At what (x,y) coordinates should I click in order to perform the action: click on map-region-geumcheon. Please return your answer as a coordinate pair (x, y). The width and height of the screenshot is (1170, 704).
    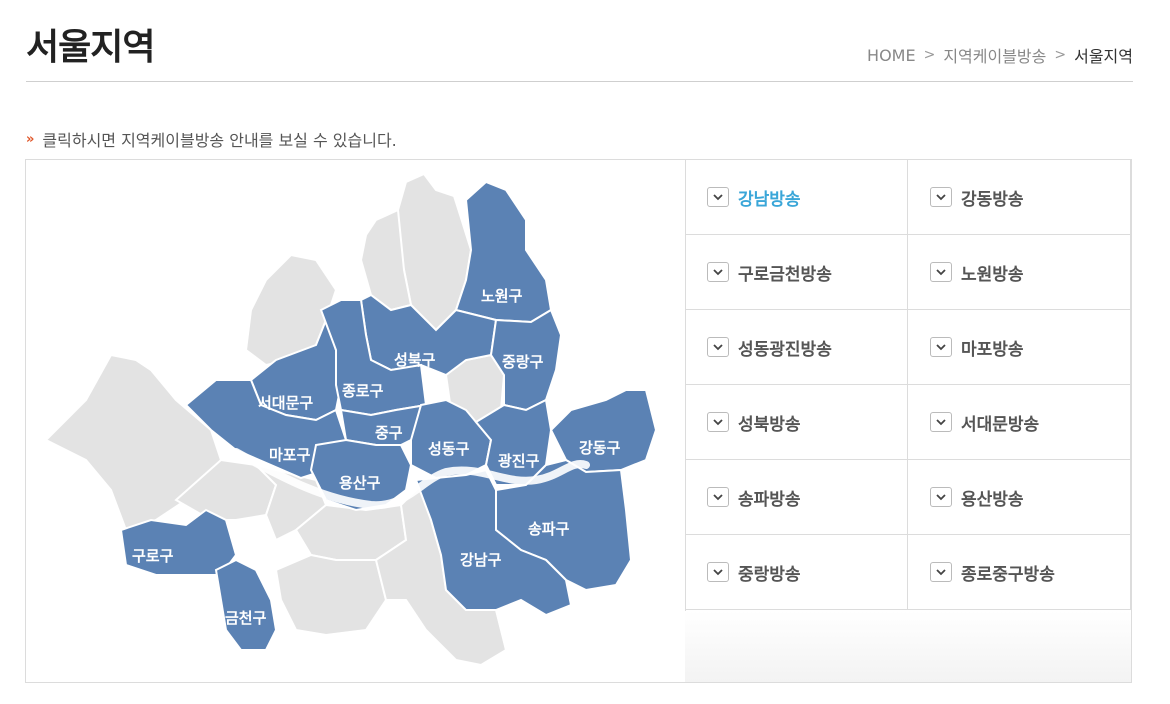
    Looking at the image, I should click on (246, 604).